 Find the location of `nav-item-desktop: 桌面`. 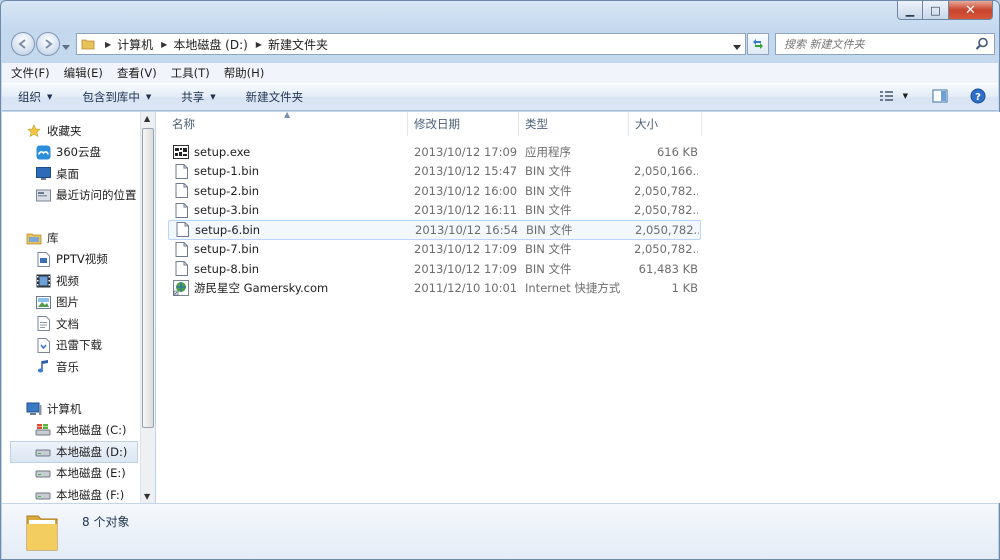

nav-item-desktop: 桌面 is located at coordinates (72, 174).